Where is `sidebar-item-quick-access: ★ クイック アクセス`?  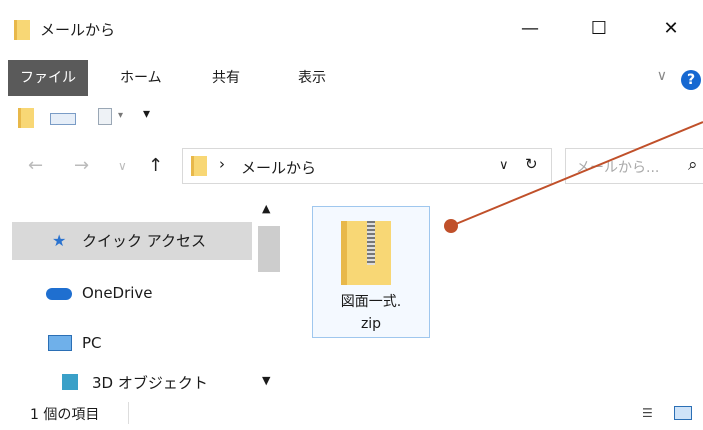
sidebar-item-quick-access: ★ クイック アクセス is located at coordinates (132, 241).